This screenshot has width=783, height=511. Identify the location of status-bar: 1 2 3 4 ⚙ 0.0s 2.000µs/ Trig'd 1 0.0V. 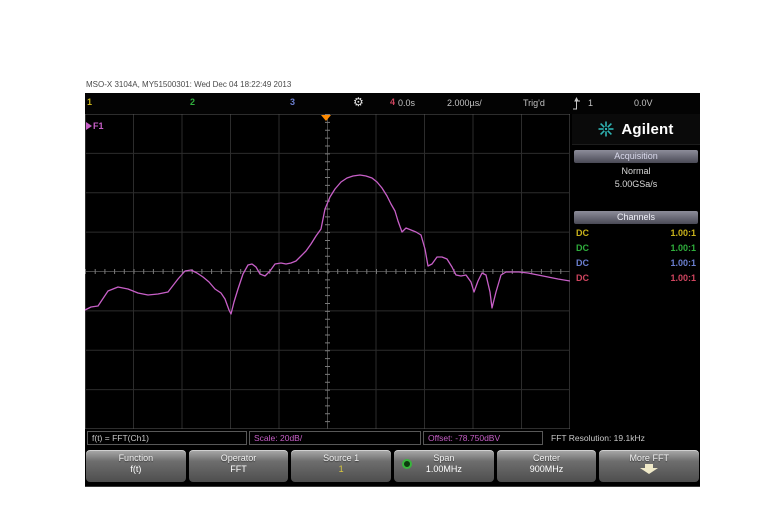
(392, 103).